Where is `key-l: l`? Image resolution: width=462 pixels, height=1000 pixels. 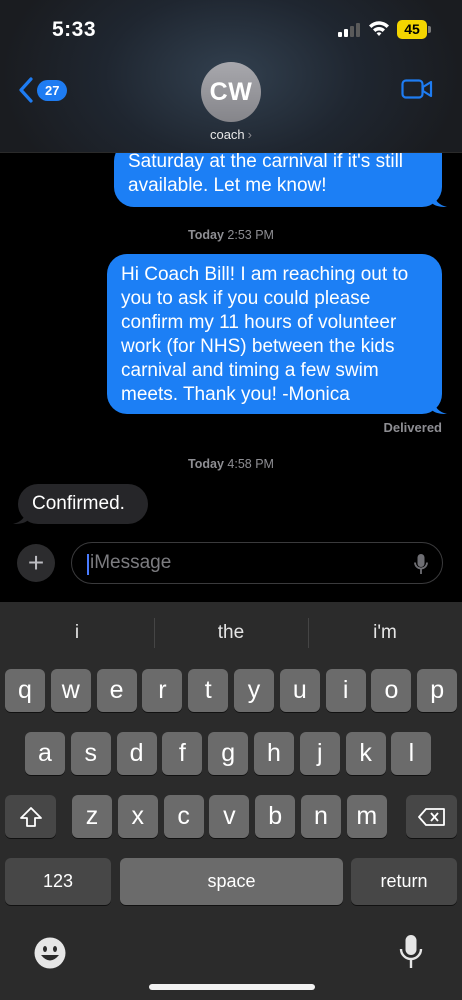 key-l: l is located at coordinates (411, 753).